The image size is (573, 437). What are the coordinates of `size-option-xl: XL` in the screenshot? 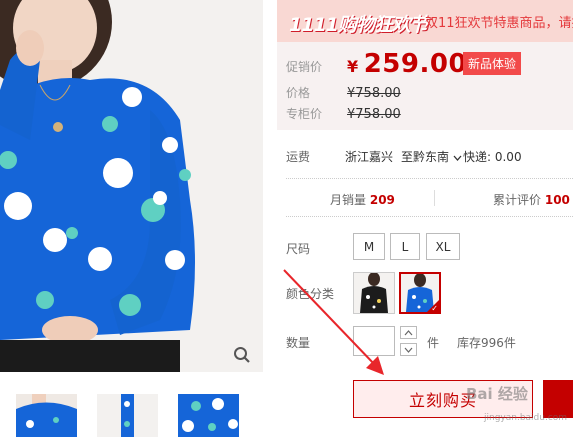 It's located at (443, 246).